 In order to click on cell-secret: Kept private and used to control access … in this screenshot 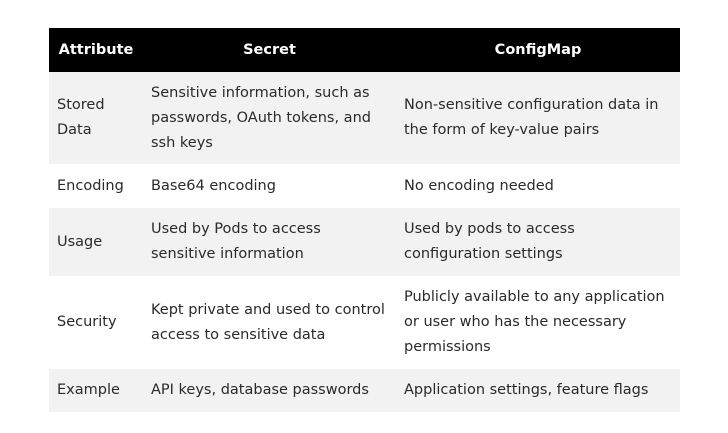, I will do `click(269, 322)`.